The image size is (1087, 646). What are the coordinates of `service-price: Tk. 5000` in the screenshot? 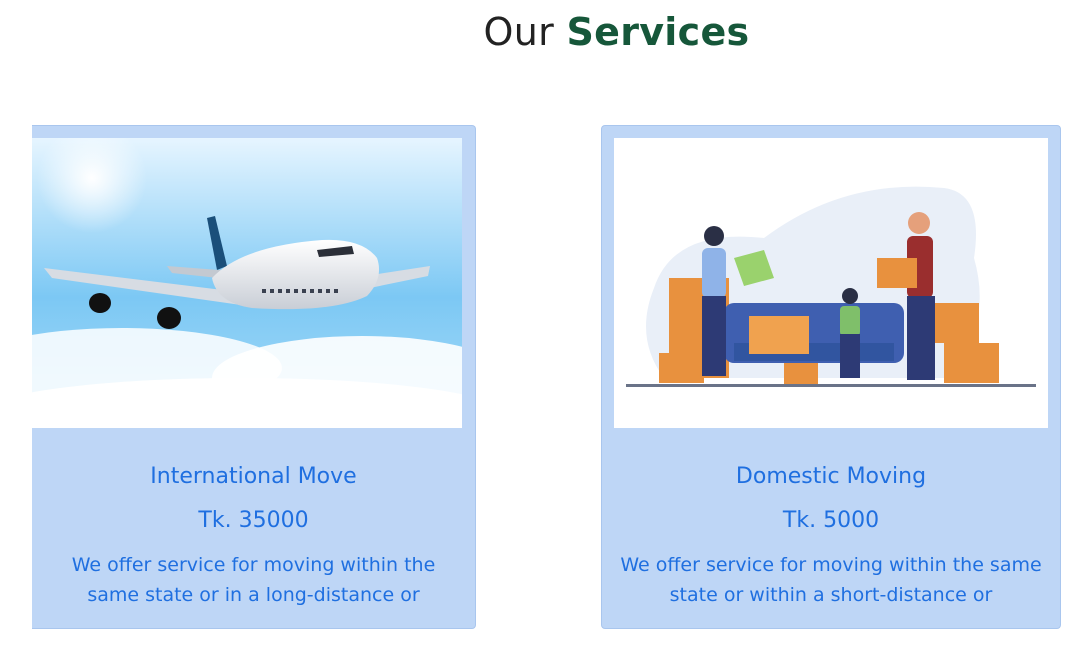 It's located at (831, 520).